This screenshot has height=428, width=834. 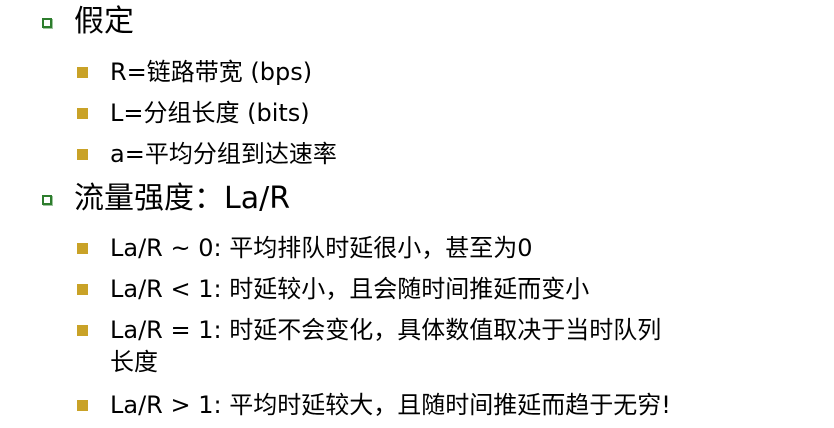 I want to click on heading-assumptions: 假定, so click(x=104, y=21).